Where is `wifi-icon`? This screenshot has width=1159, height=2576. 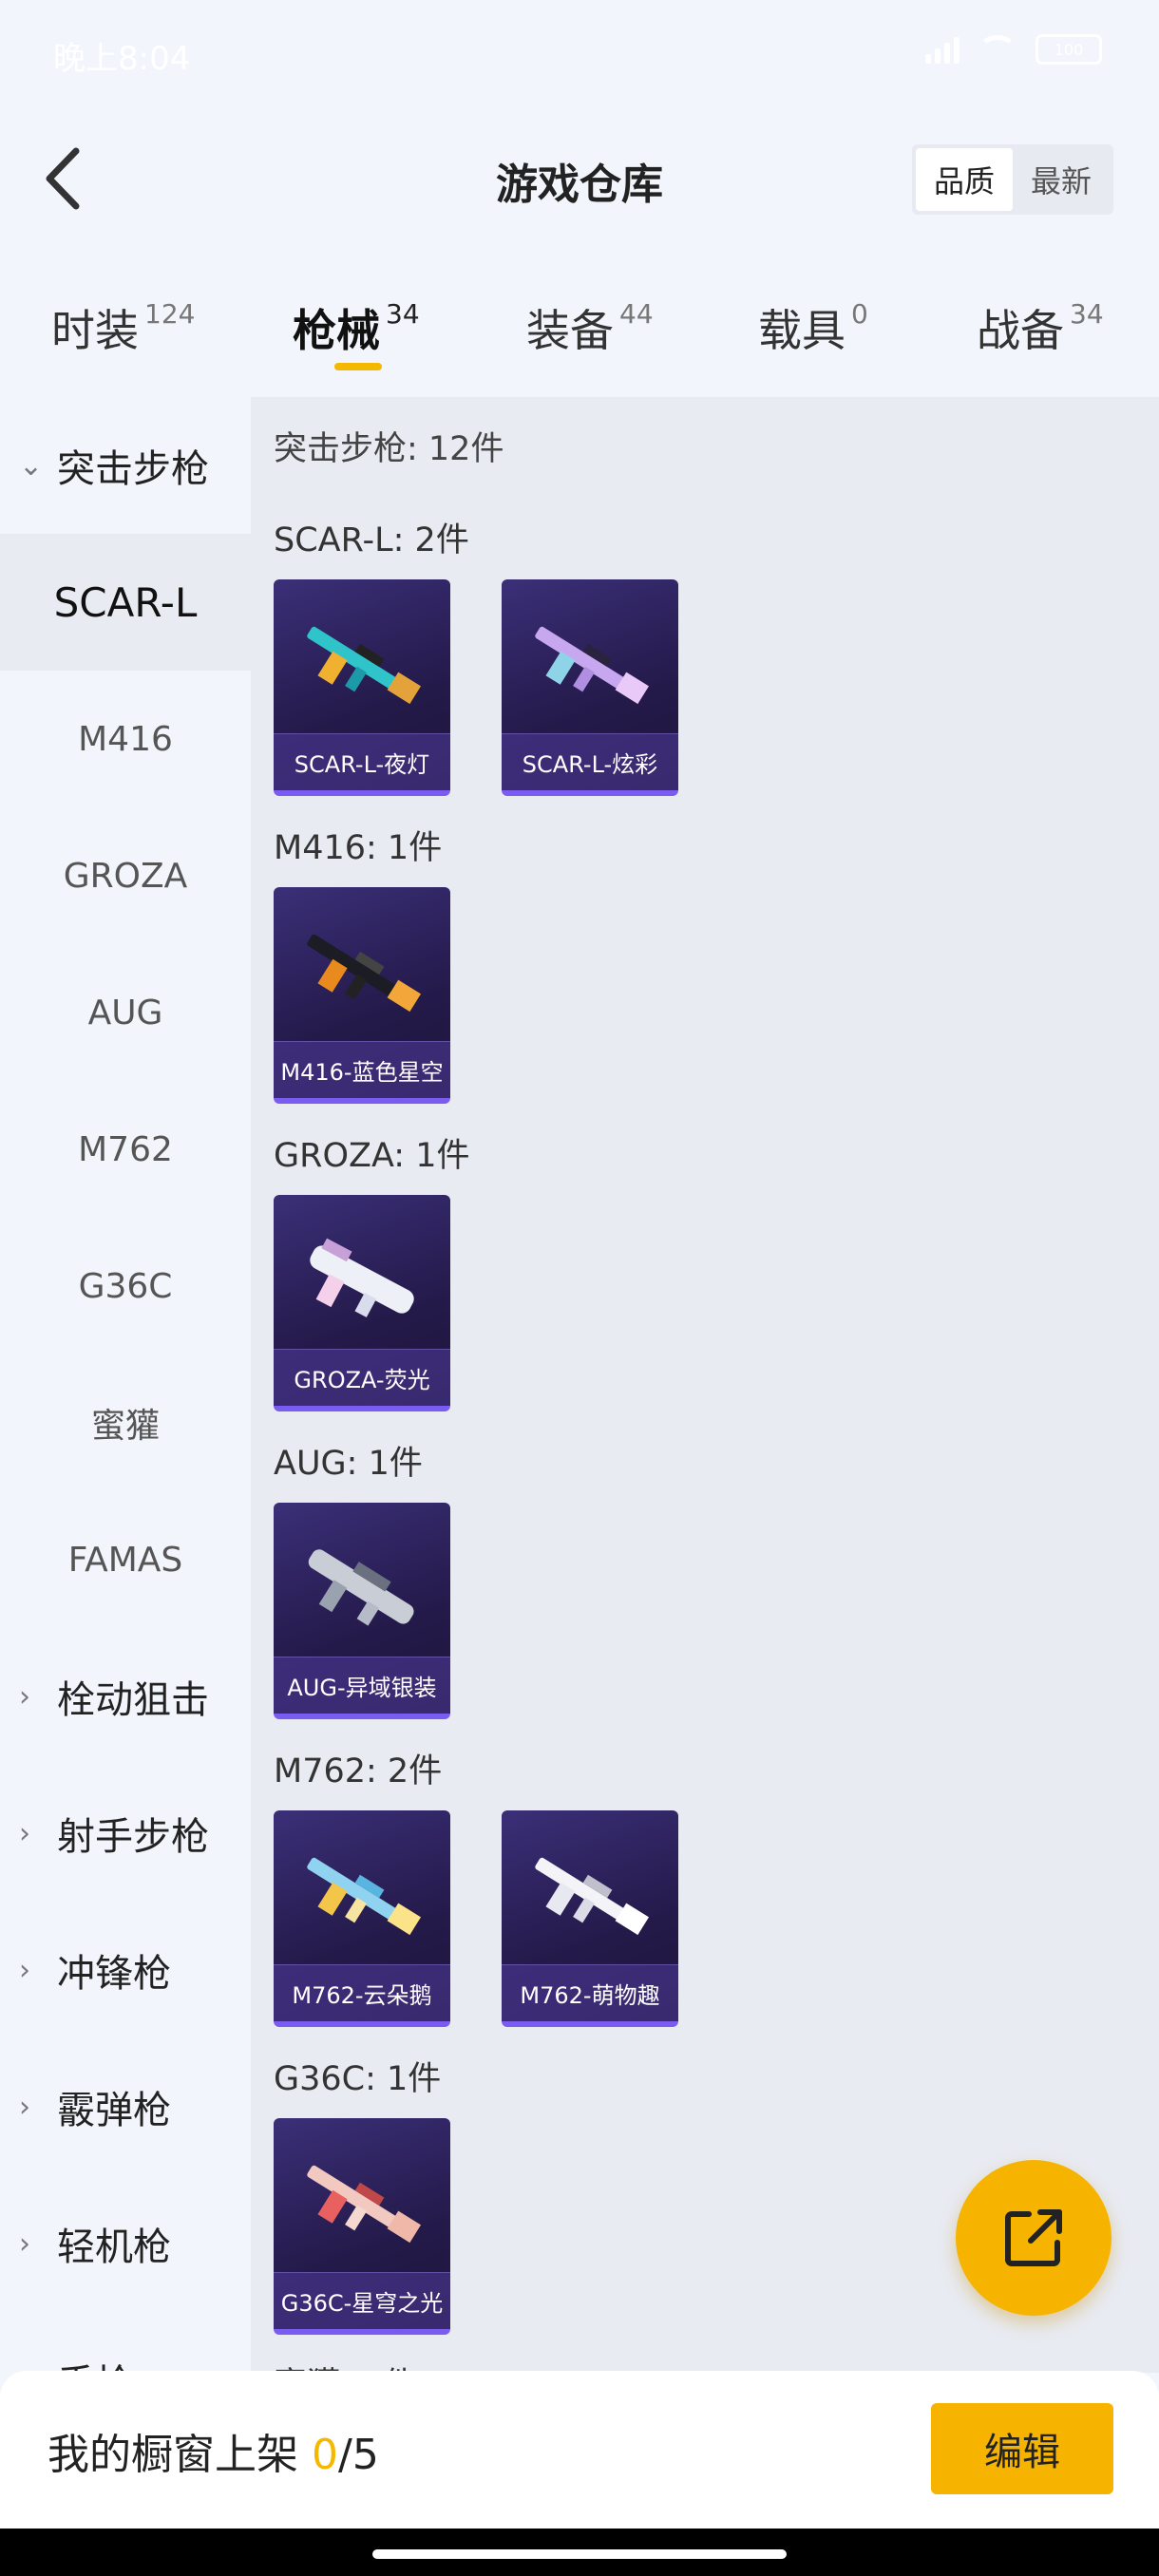 wifi-icon is located at coordinates (997, 49).